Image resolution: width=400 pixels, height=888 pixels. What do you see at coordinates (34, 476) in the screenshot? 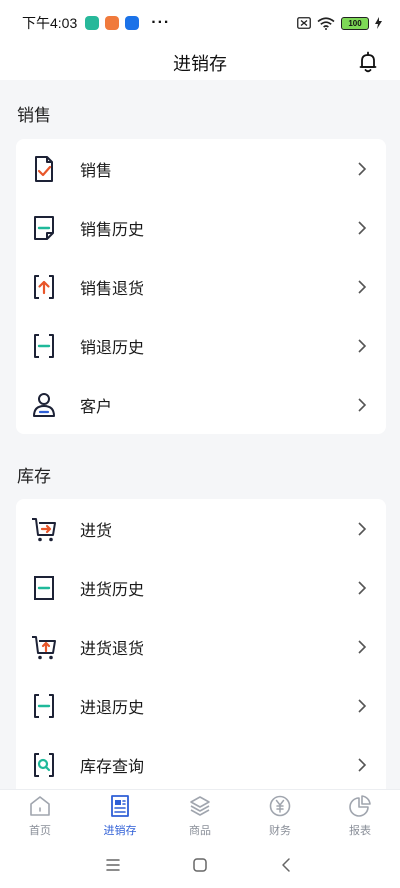
I see `section-title-inventory: 库存` at bounding box center [34, 476].